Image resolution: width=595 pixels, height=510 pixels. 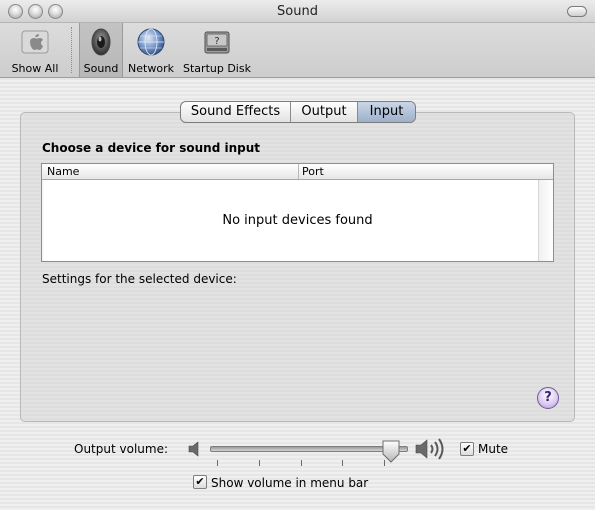 What do you see at coordinates (101, 42) in the screenshot?
I see `speaker-icon` at bounding box center [101, 42].